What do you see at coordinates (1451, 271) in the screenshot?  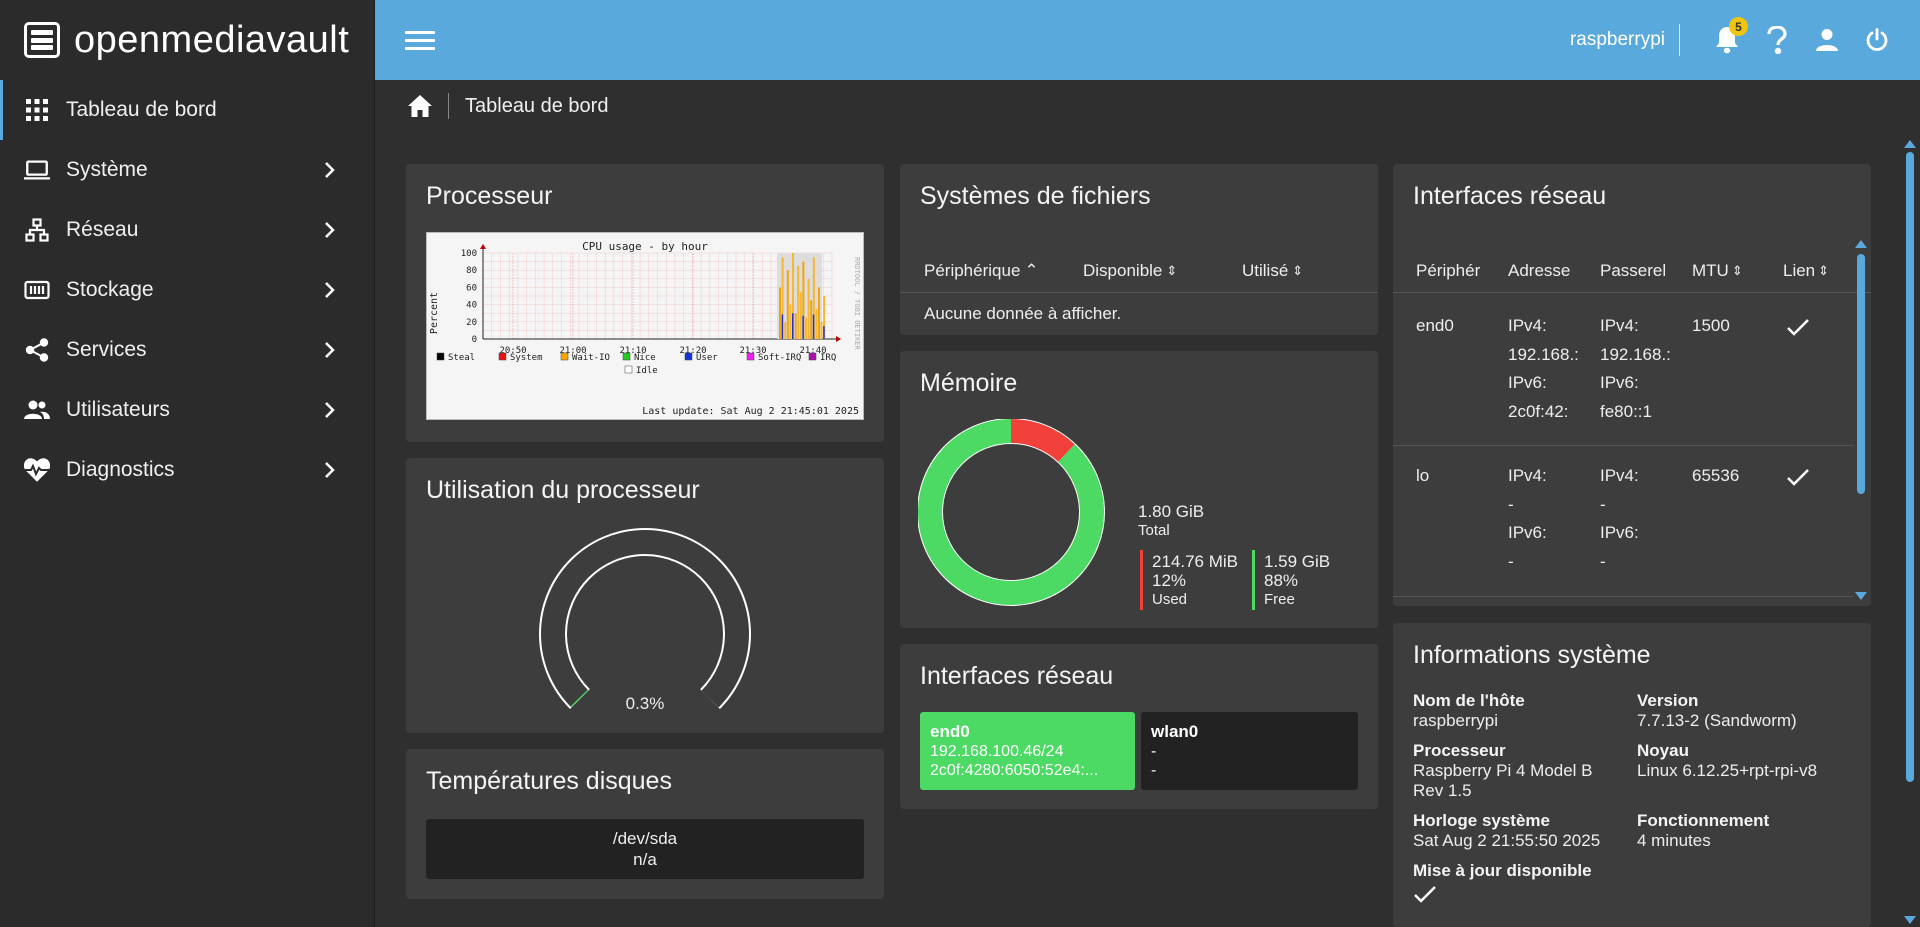 I see `column-header-device: Périphér` at bounding box center [1451, 271].